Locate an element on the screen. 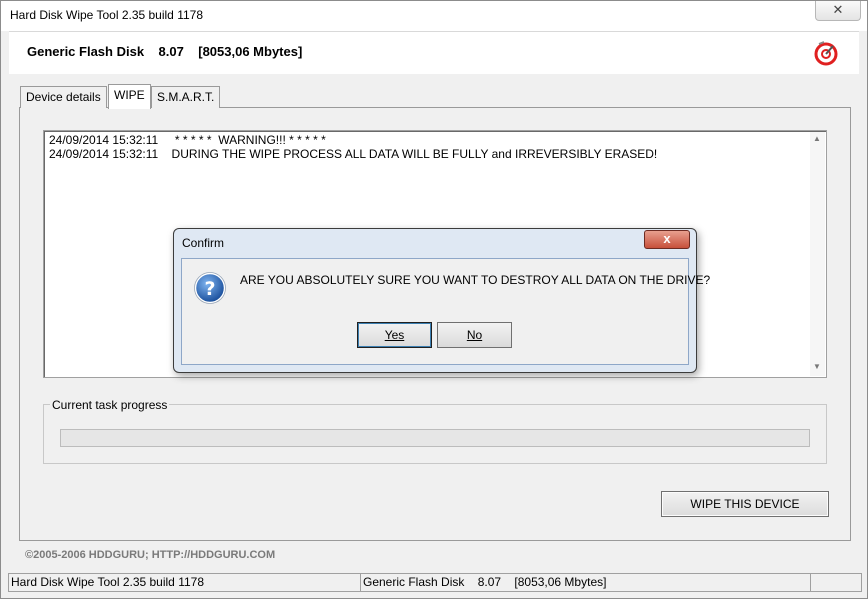 This screenshot has height=599, width=868. tab-smart: S.M.A.R.T. is located at coordinates (186, 97).